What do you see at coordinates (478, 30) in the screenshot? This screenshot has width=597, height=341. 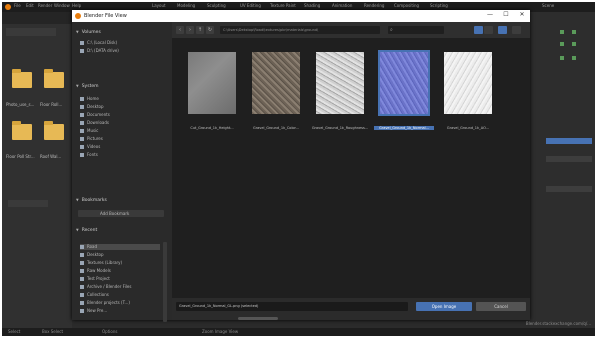 I see `thumbnail-view-icon` at bounding box center [478, 30].